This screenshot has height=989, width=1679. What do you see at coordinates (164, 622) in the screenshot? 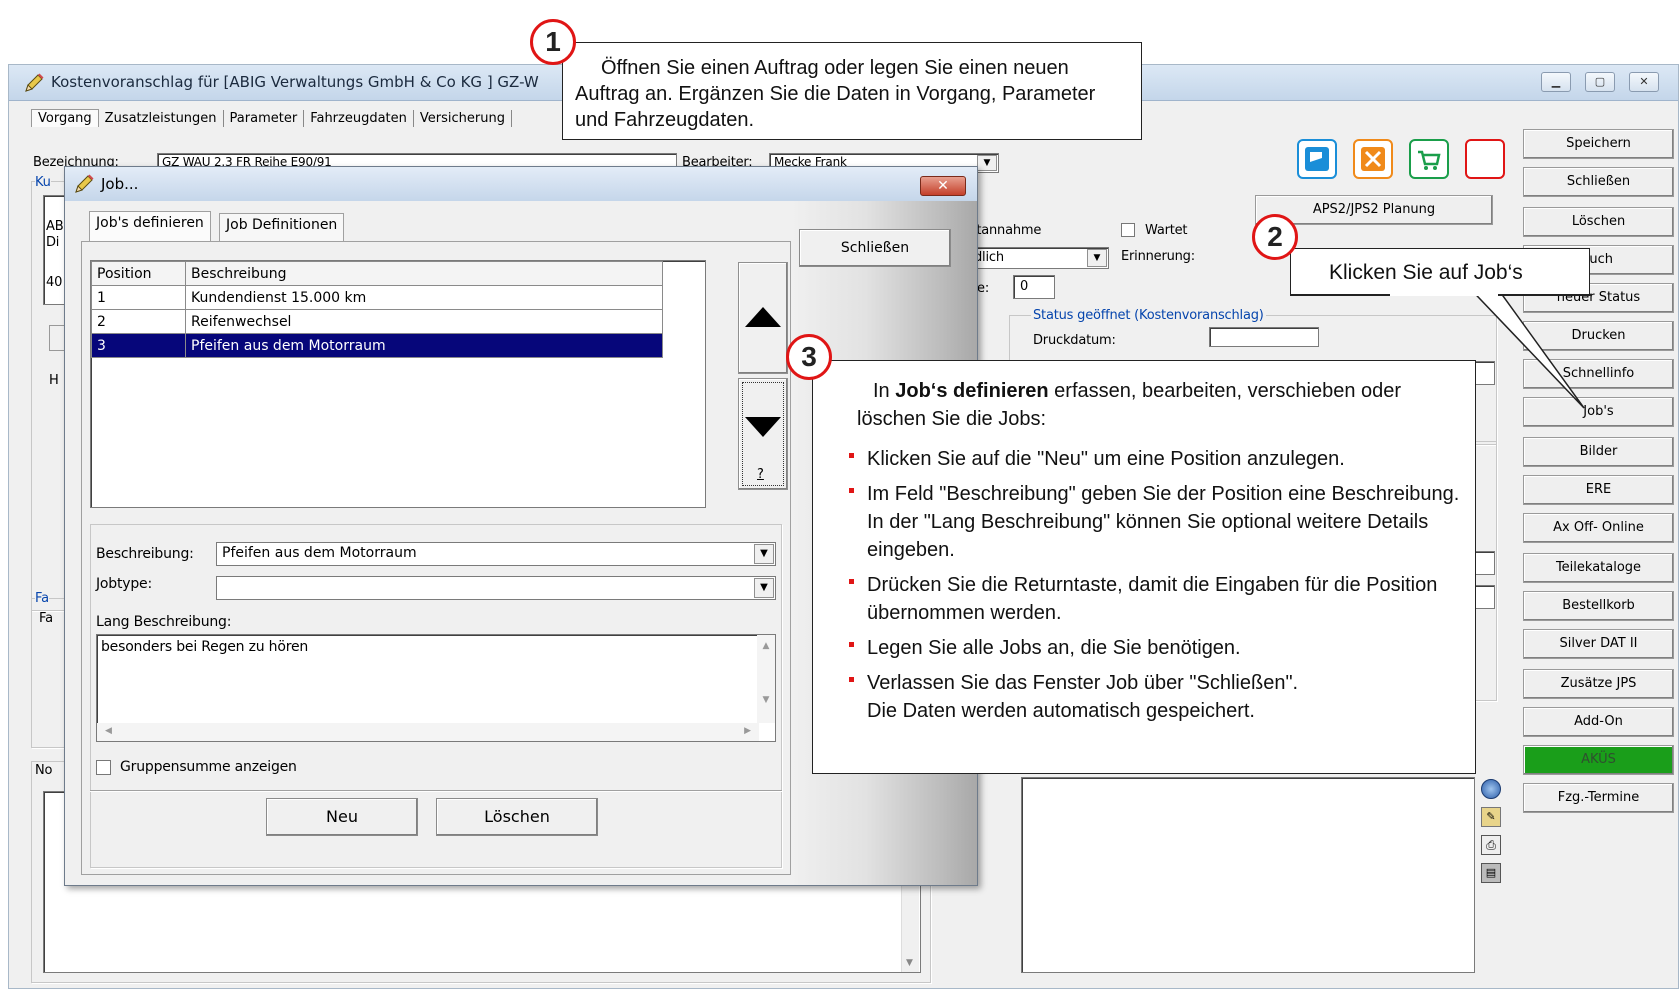
I see `lang-beschreibung-label: Lang Beschreibung:` at bounding box center [164, 622].